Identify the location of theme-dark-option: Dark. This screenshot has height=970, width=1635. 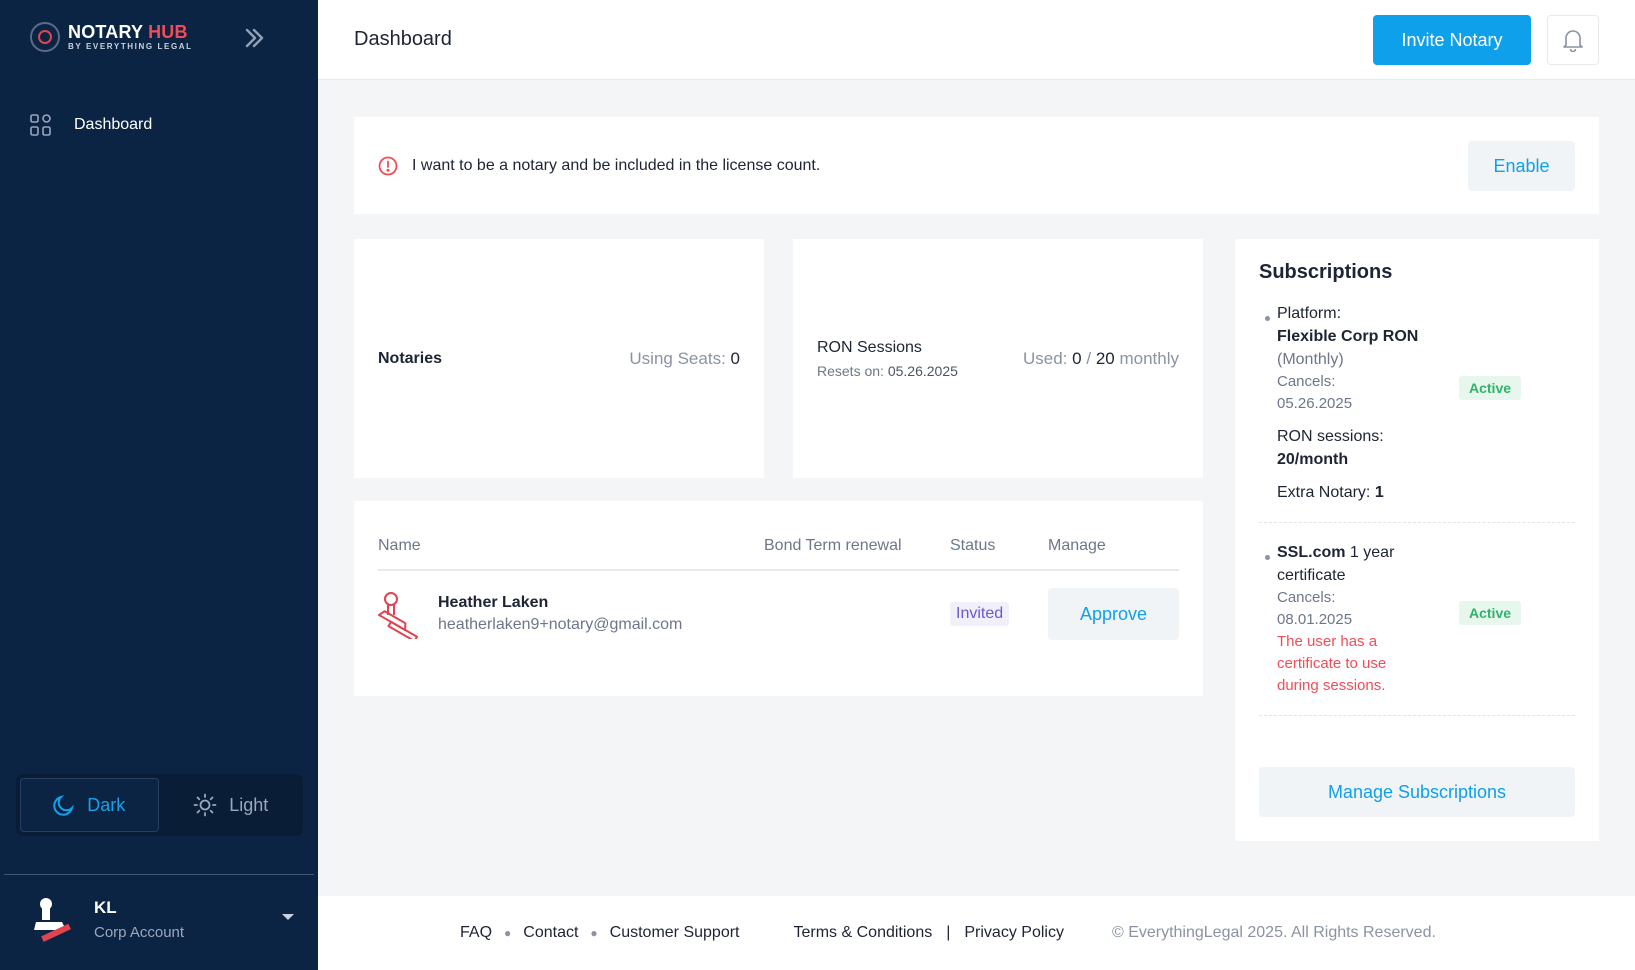
(89, 805).